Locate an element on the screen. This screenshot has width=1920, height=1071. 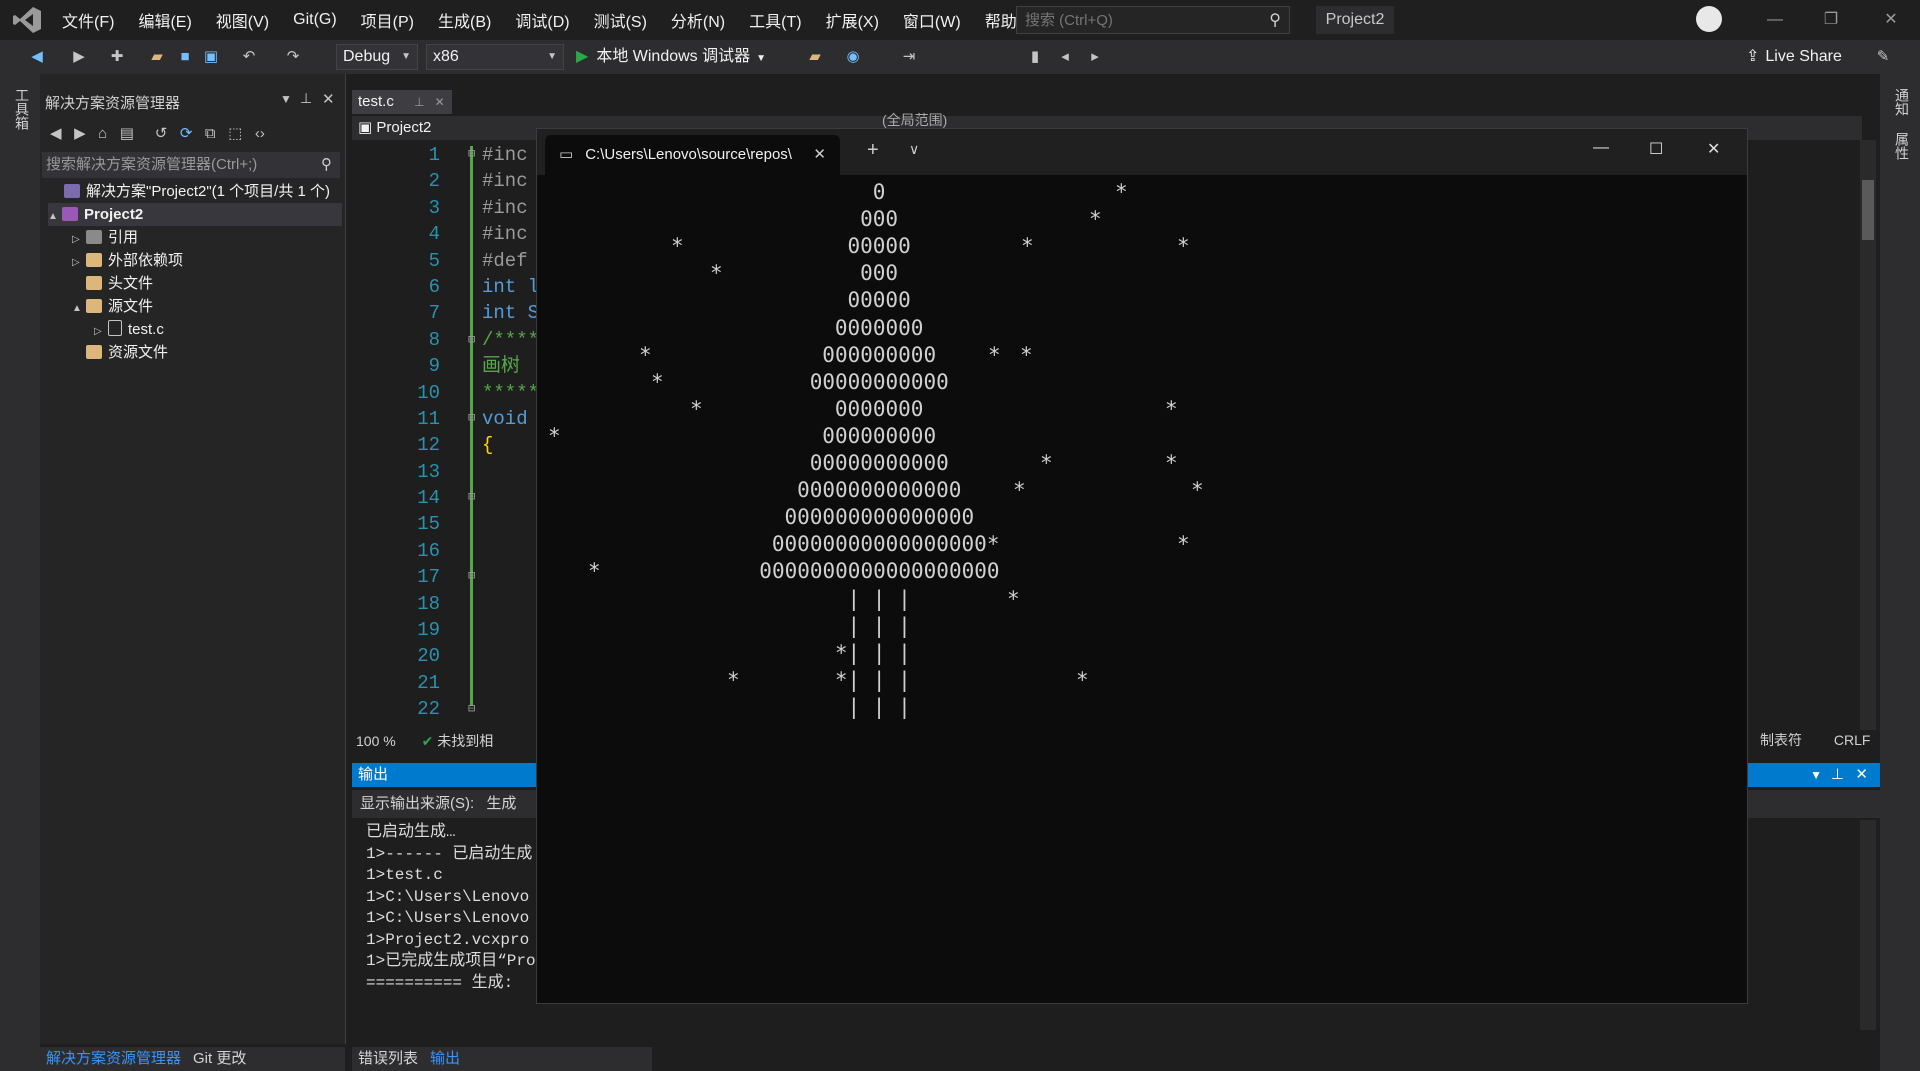
history-icon: ↺ is located at coordinates (161, 133).